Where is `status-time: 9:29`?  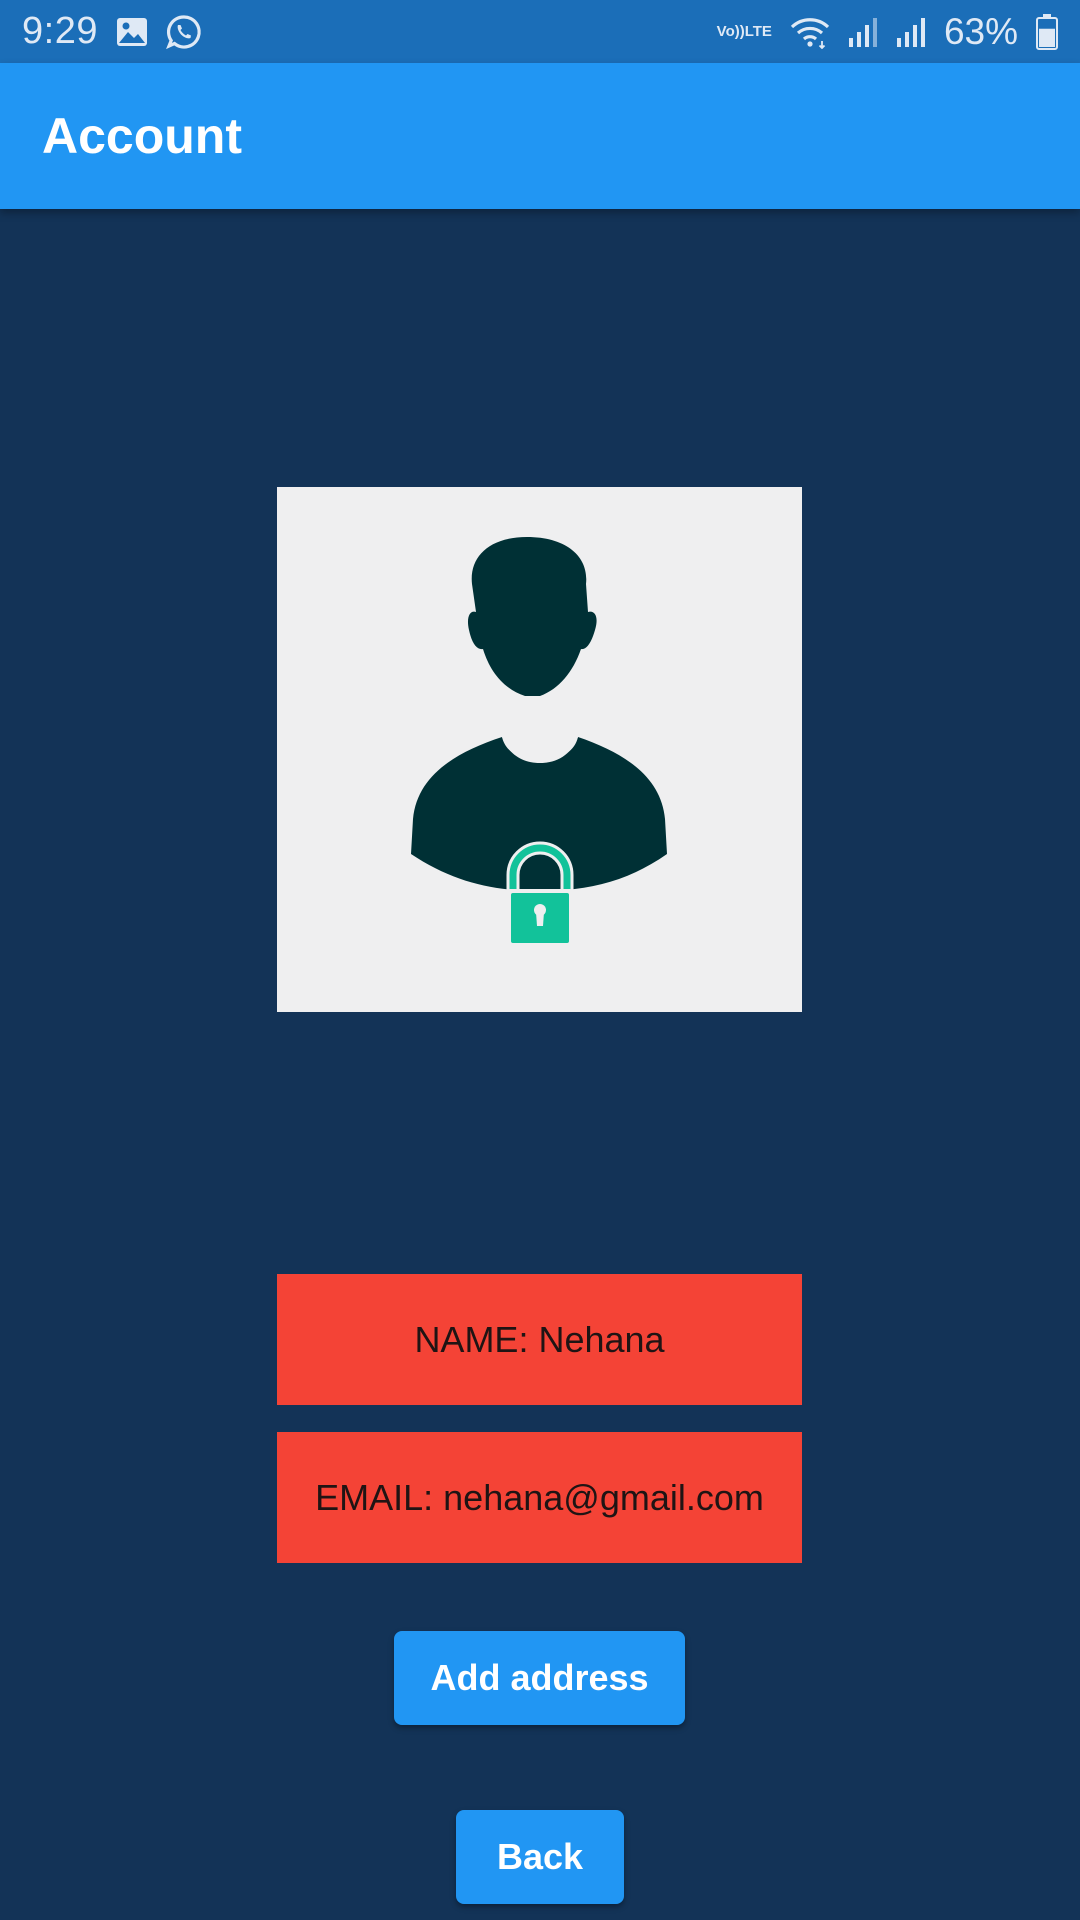 status-time: 9:29 is located at coordinates (60, 31).